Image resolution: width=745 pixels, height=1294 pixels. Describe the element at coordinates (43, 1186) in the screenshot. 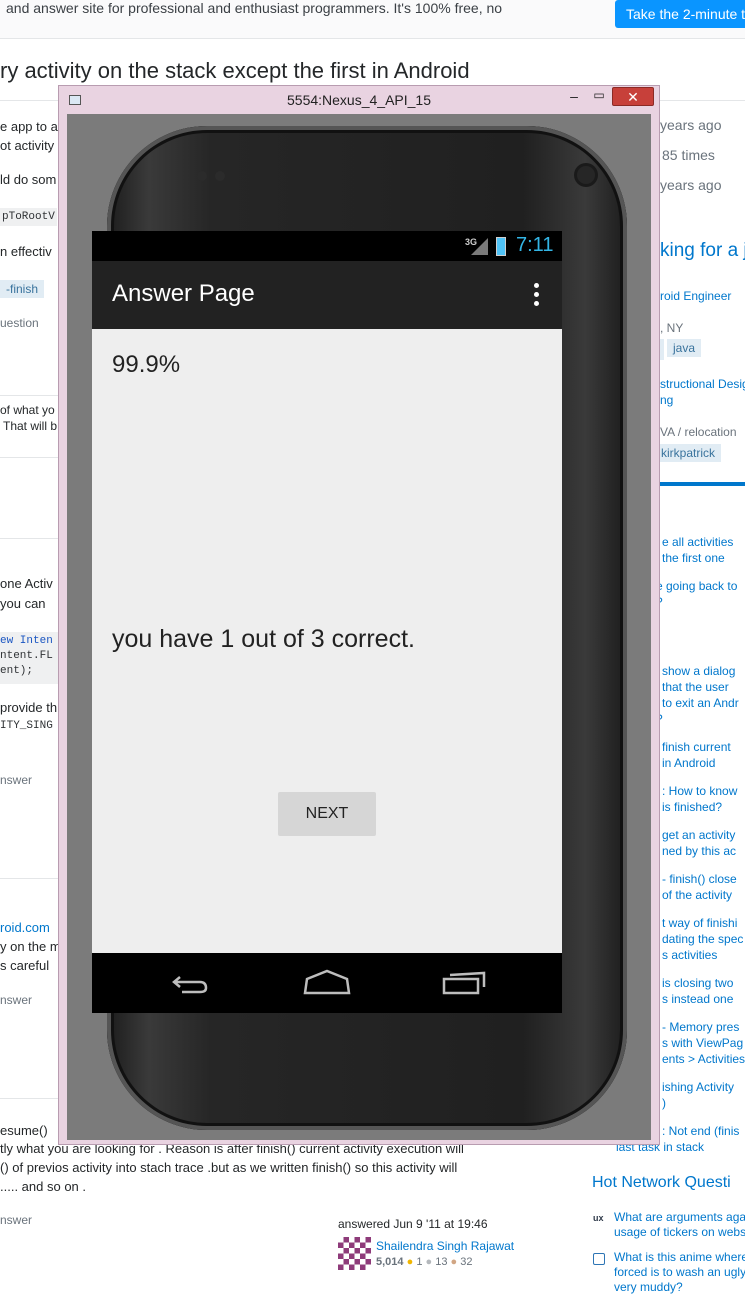

I see `answer-text-line: ..... and so on .` at that location.